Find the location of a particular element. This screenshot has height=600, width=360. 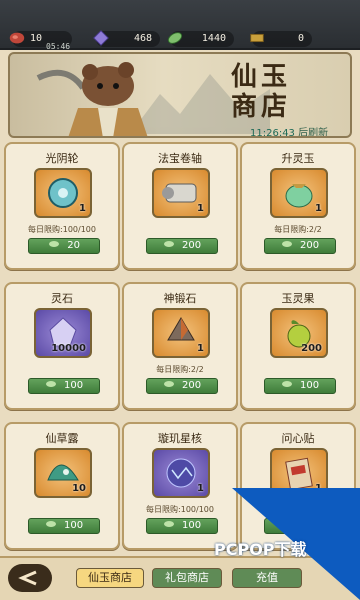

stamina-timer: 05:46 is located at coordinates (58, 46).